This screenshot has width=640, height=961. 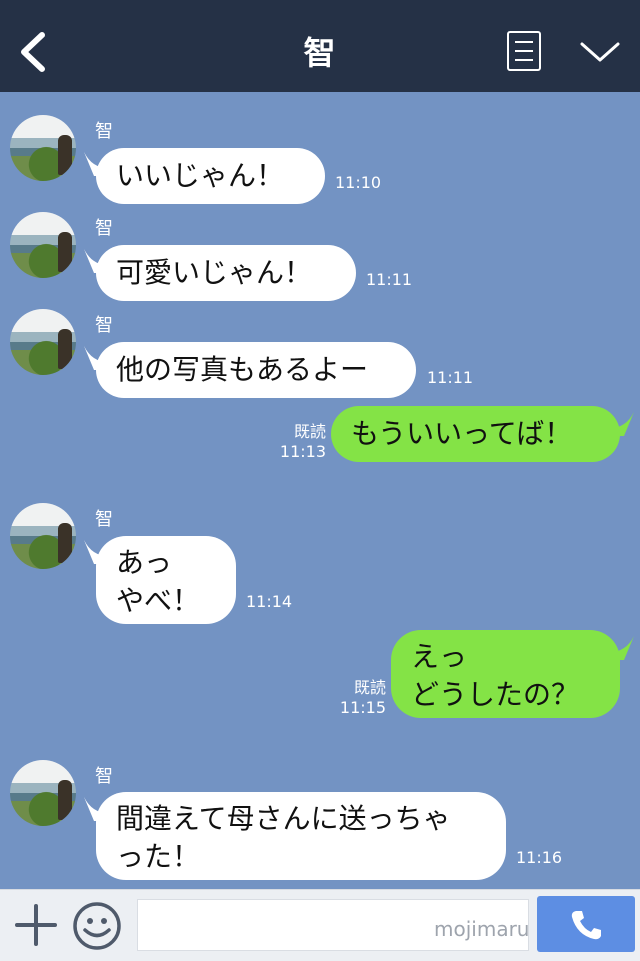 What do you see at coordinates (36, 925) in the screenshot?
I see `plus-icon` at bounding box center [36, 925].